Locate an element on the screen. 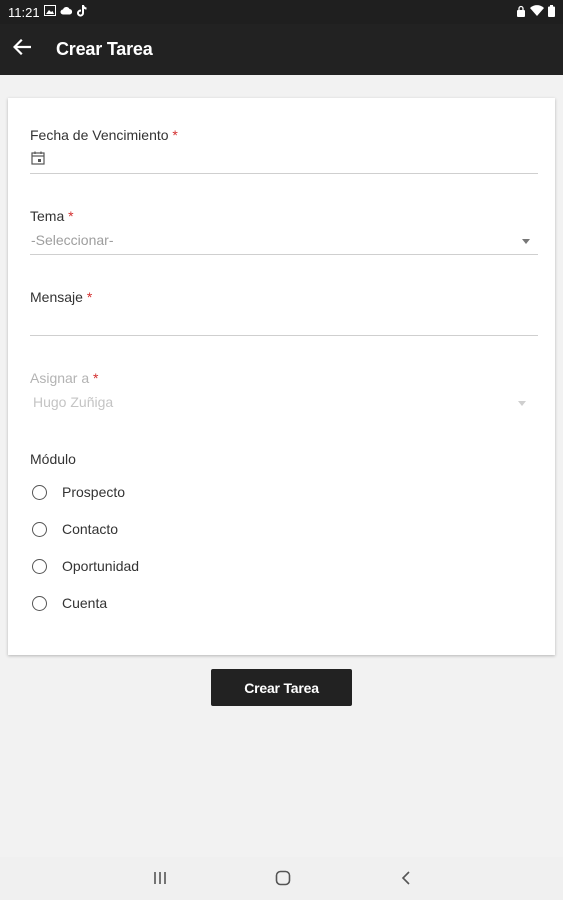 The width and height of the screenshot is (563, 900). cloud-icon is located at coordinates (66, 12).